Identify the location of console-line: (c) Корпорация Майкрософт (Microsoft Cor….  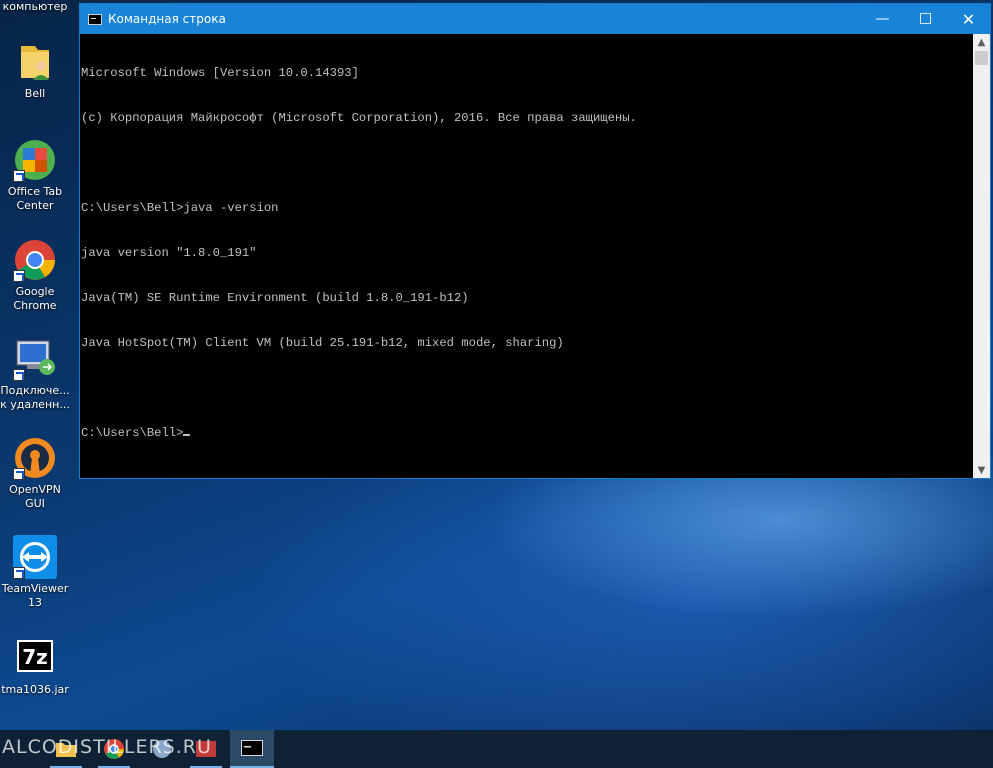
(359, 118).